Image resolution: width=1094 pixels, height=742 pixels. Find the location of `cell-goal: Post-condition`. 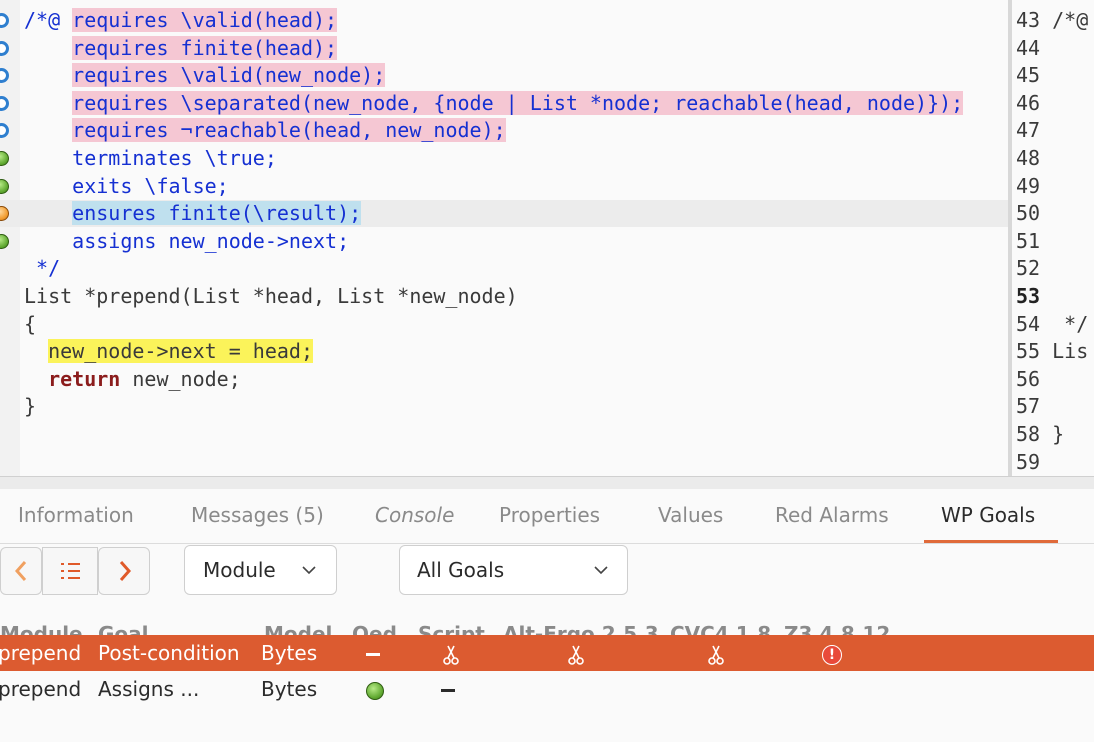

cell-goal: Post-condition is located at coordinates (169, 653).